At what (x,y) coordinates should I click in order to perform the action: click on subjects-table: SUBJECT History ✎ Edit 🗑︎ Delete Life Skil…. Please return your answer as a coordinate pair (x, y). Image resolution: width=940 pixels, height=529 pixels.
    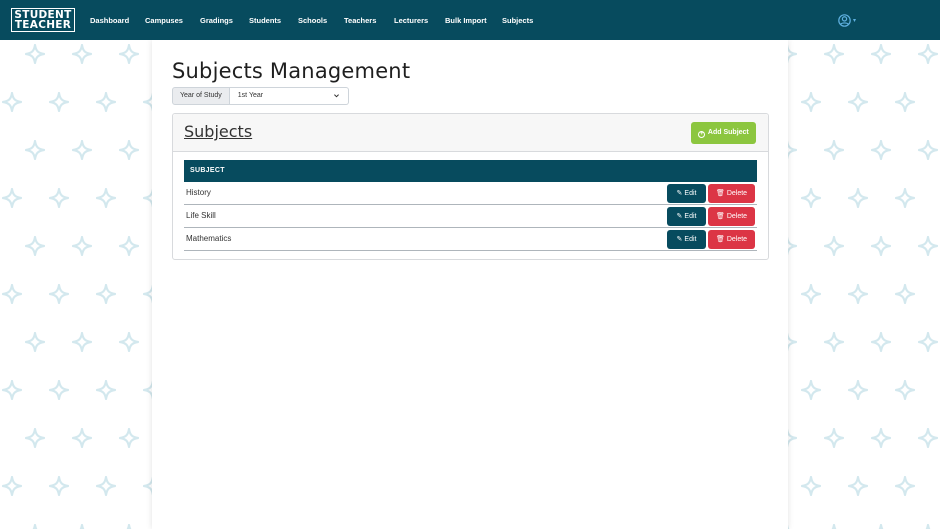
    Looking at the image, I should click on (470, 205).